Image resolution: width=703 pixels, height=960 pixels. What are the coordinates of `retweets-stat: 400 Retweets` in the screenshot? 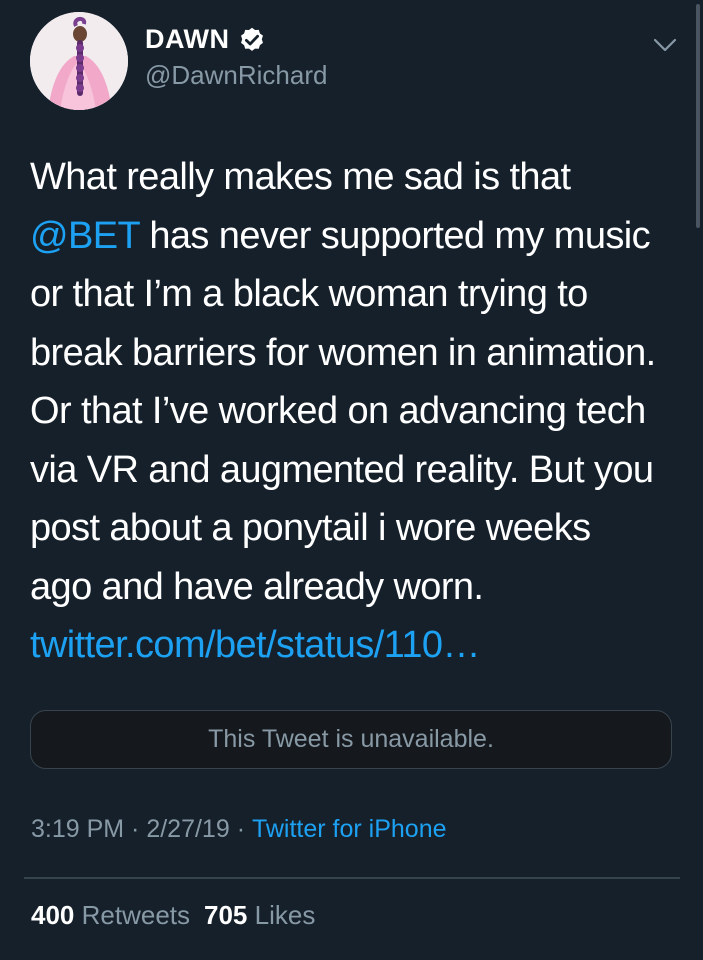 It's located at (110, 915).